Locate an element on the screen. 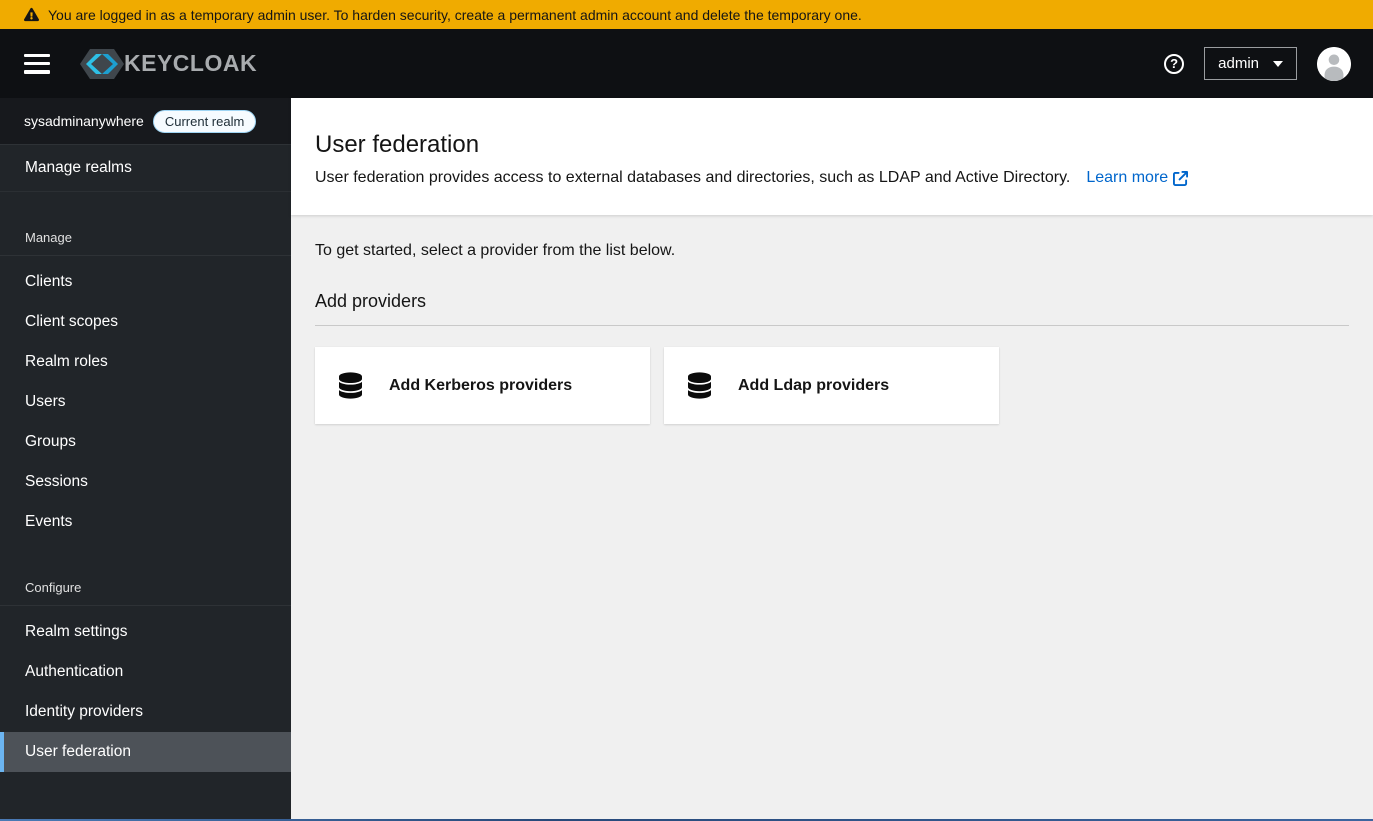  sidebar-item-events: Events is located at coordinates (145, 522).